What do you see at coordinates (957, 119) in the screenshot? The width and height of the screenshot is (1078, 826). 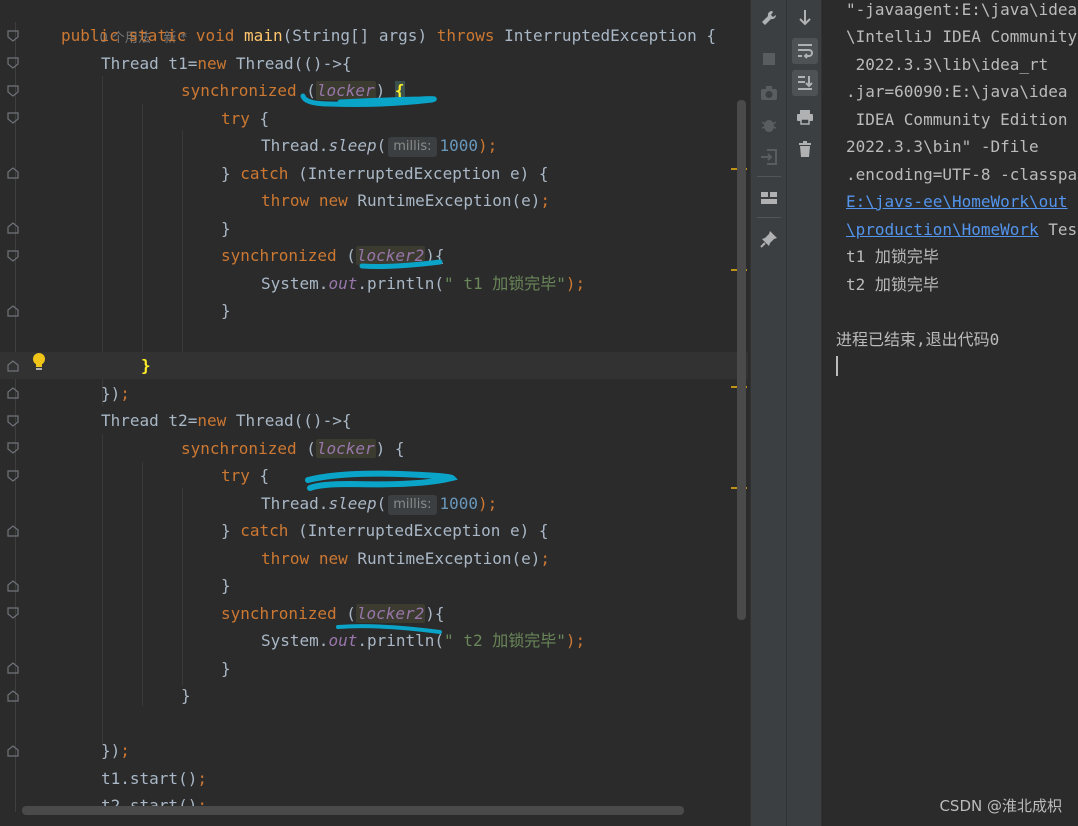 I see `console-line: IDEA Community Edition` at bounding box center [957, 119].